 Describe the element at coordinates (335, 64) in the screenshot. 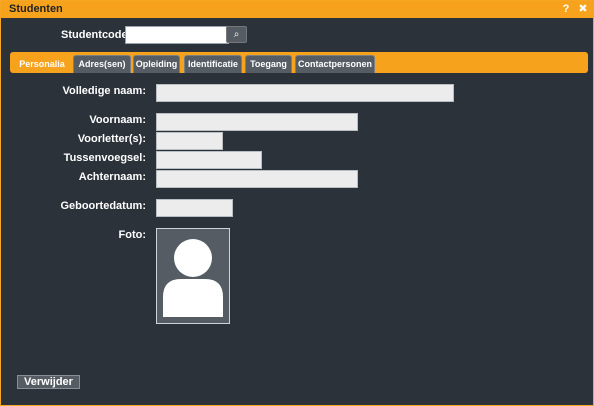

I see `tab-contactpersonen: Contactpersonen` at that location.